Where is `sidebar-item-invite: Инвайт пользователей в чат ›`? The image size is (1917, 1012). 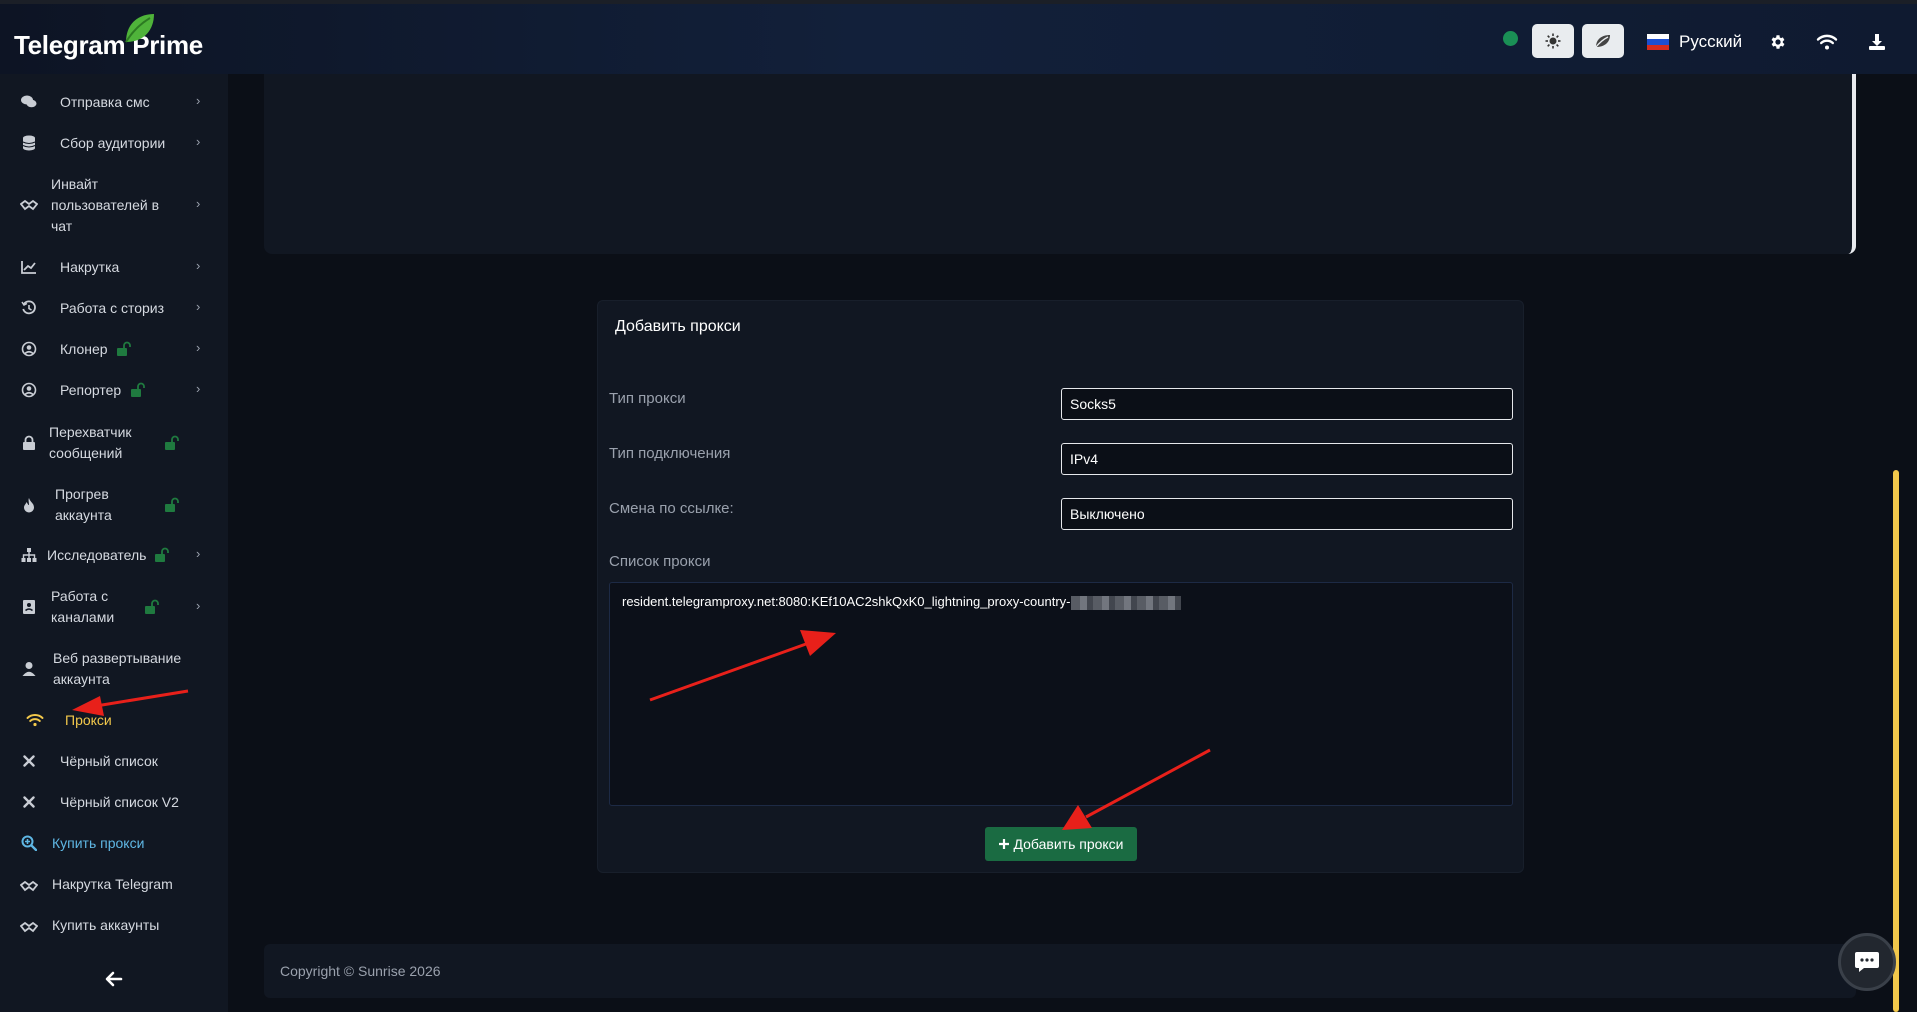 sidebar-item-invite: Инвайт пользователей в чат › is located at coordinates (114, 205).